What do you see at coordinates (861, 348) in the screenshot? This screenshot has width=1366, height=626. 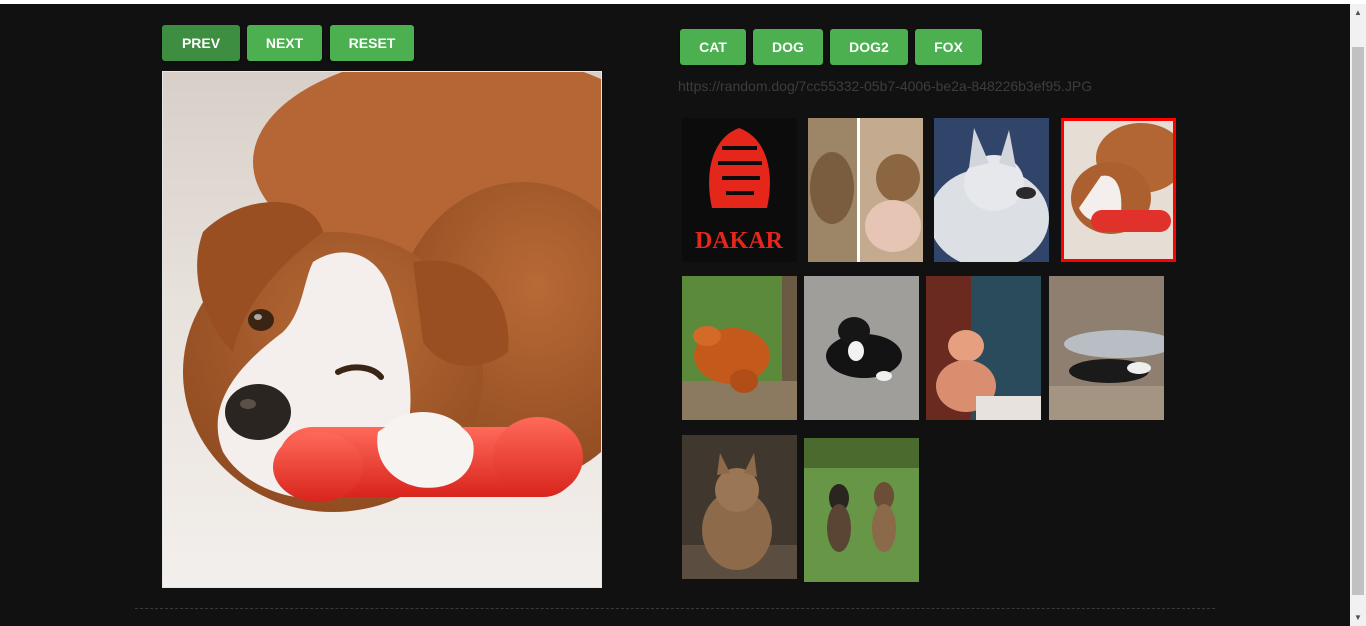 I see `thumbnail-tuxedo-cat` at bounding box center [861, 348].